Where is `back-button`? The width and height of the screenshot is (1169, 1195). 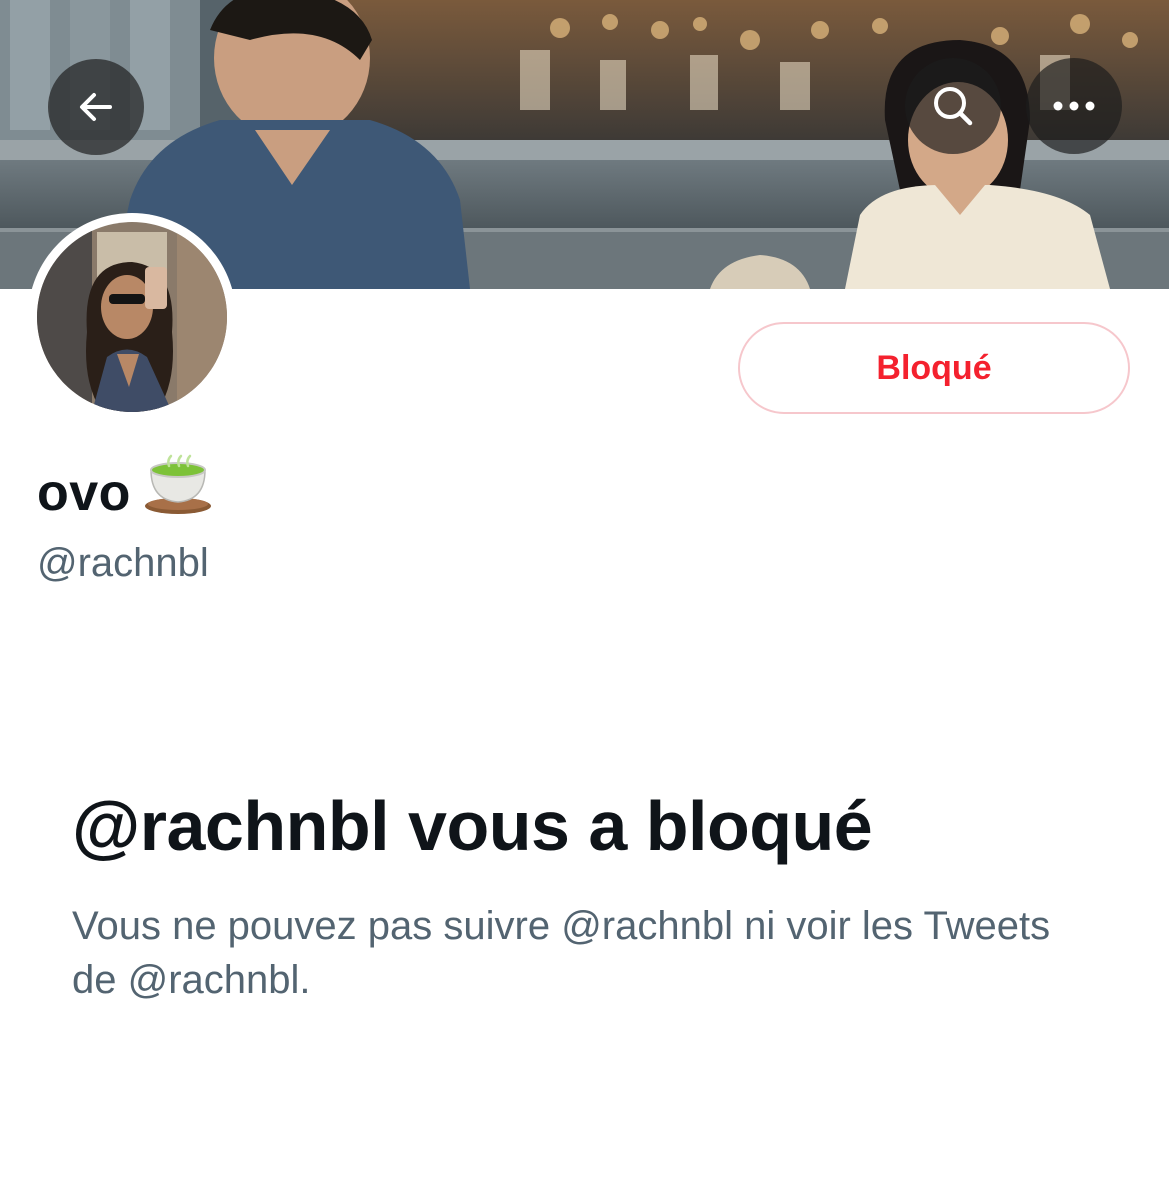 back-button is located at coordinates (96, 107).